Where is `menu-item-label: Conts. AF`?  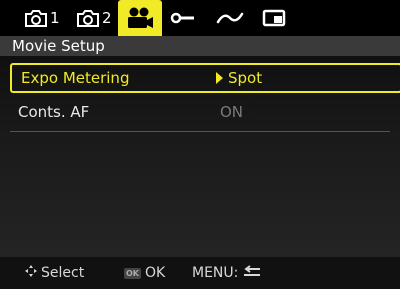 menu-item-label: Conts. AF is located at coordinates (54, 112).